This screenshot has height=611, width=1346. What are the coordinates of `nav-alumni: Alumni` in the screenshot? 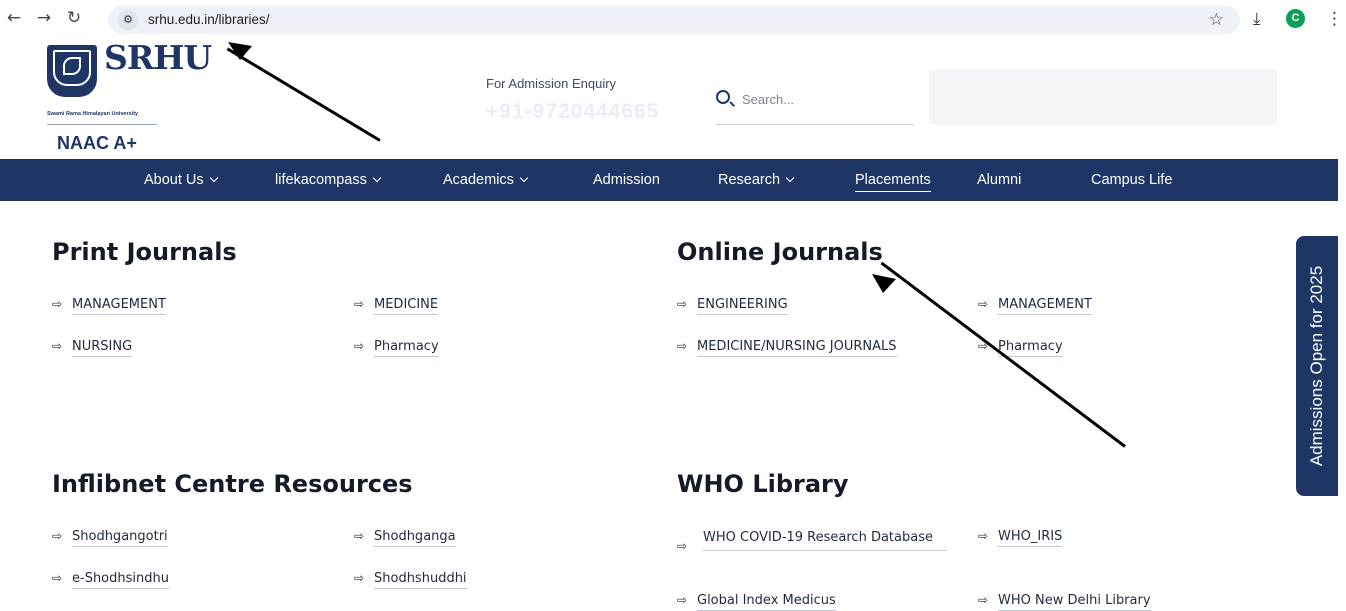 It's located at (999, 180).